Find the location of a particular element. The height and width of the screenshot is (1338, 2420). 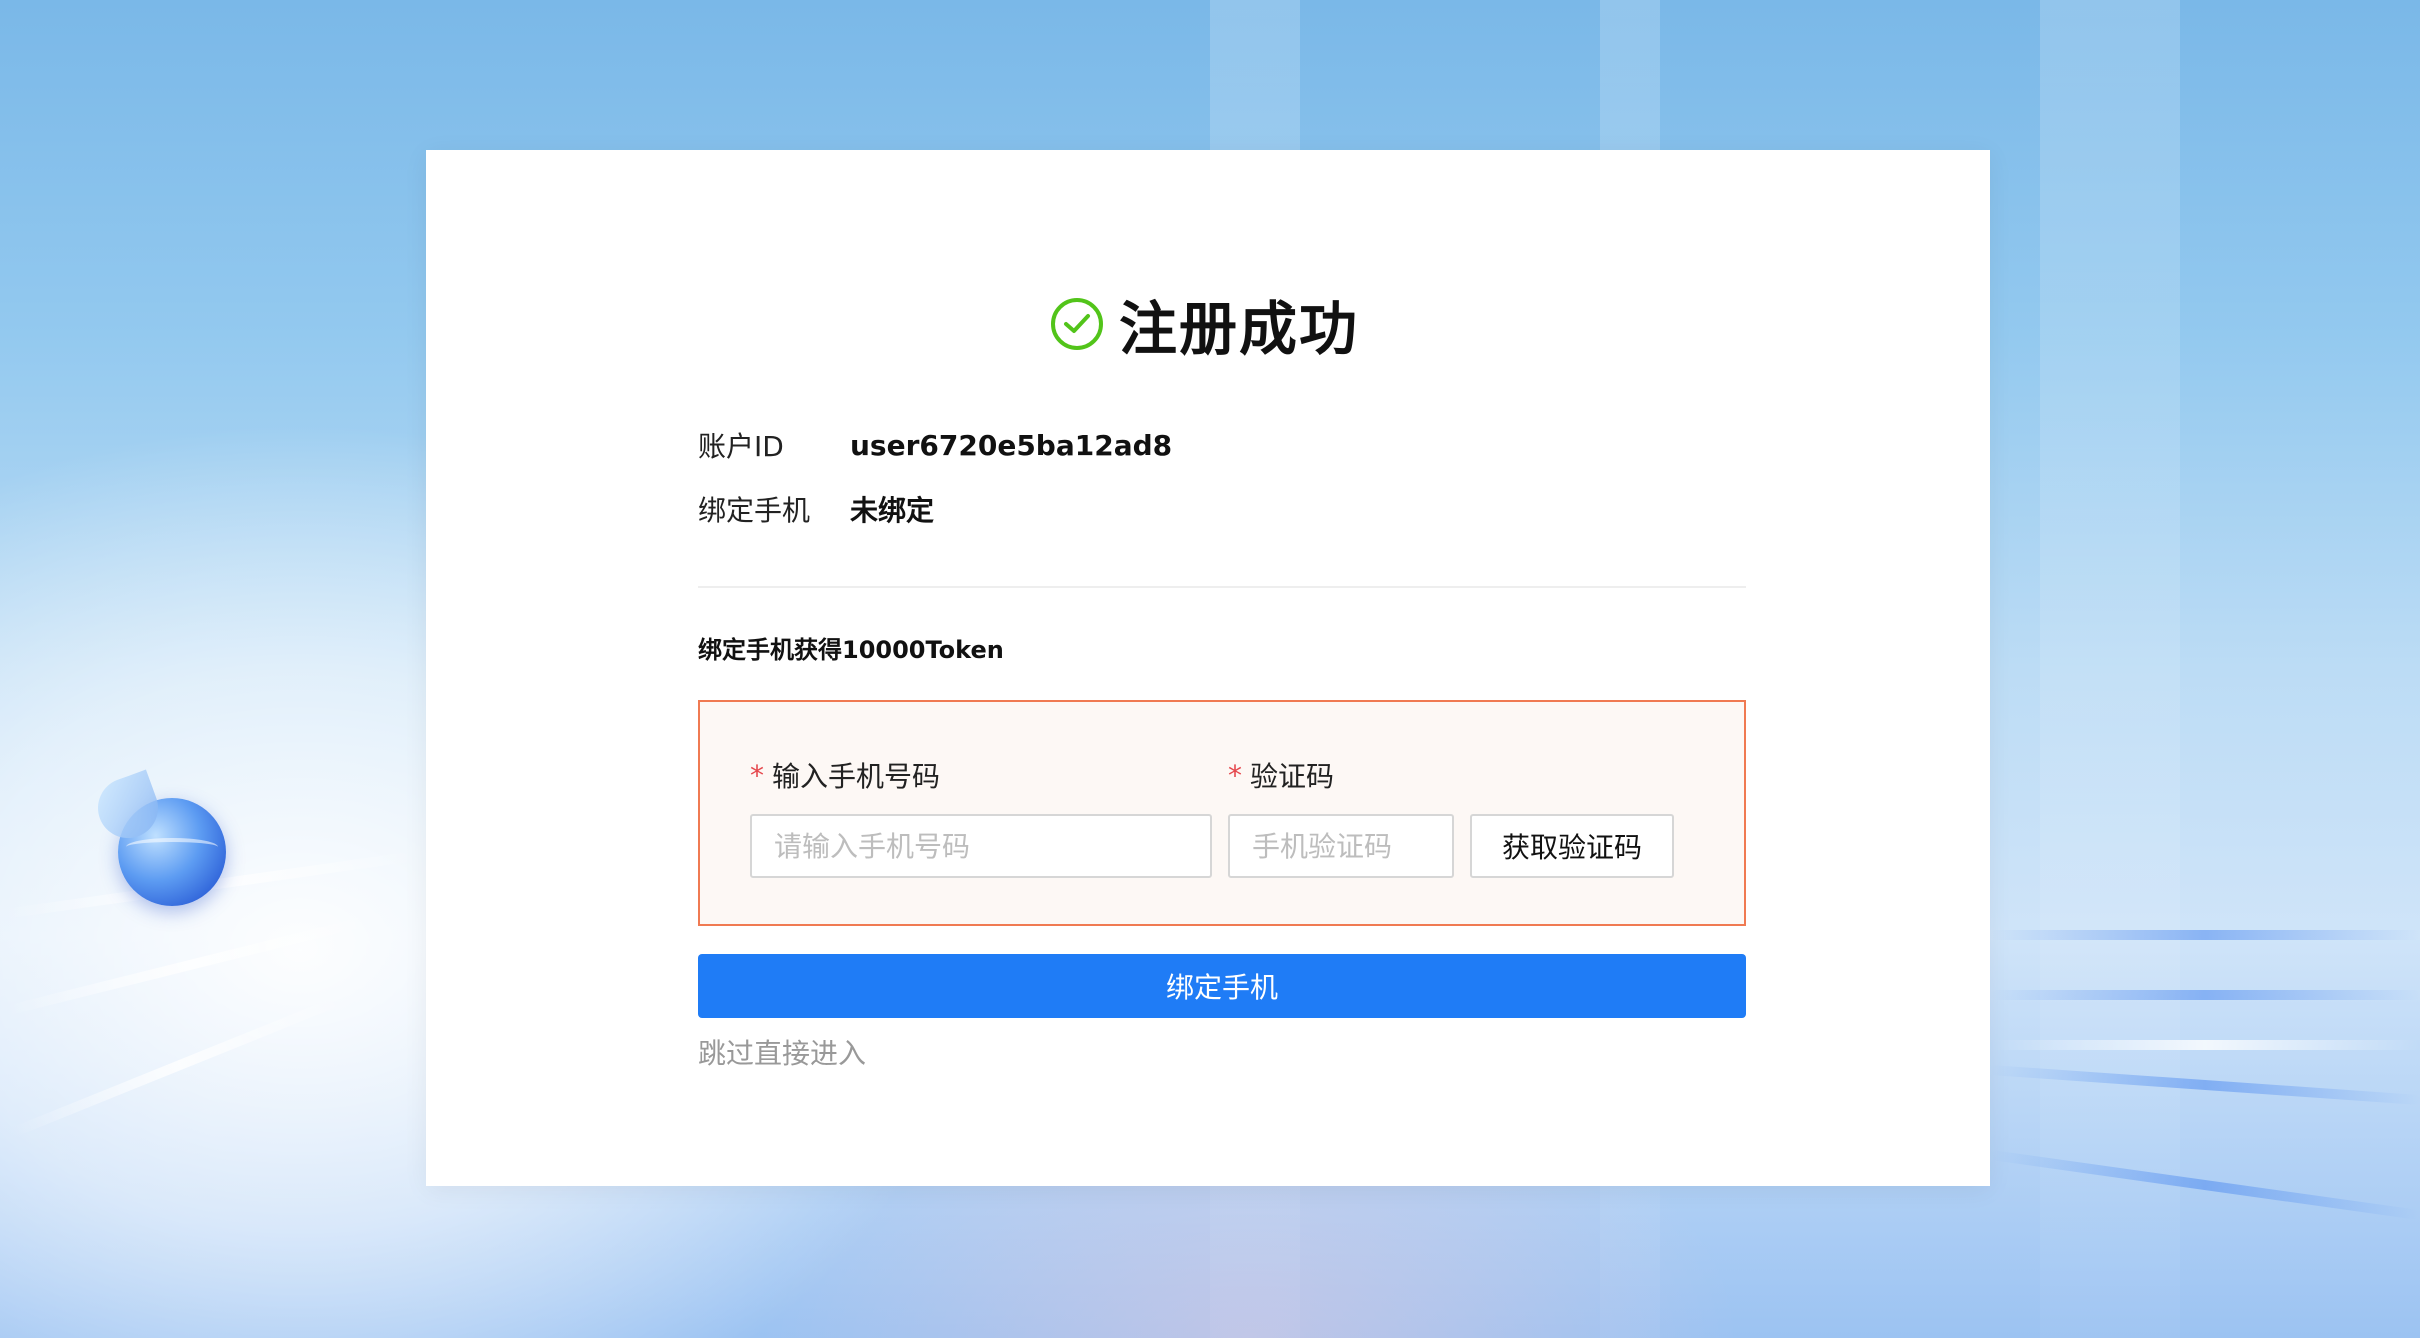

decorative-orb is located at coordinates (172, 852).